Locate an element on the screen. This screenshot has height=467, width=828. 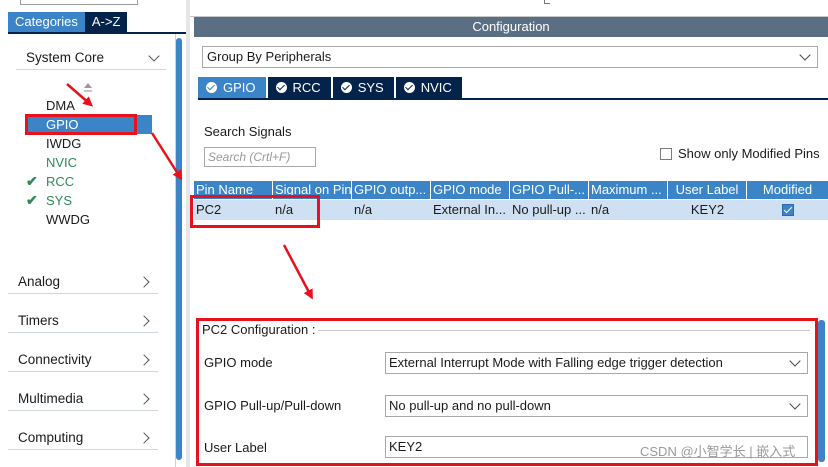
tab-rcc: RCC is located at coordinates (299, 87).